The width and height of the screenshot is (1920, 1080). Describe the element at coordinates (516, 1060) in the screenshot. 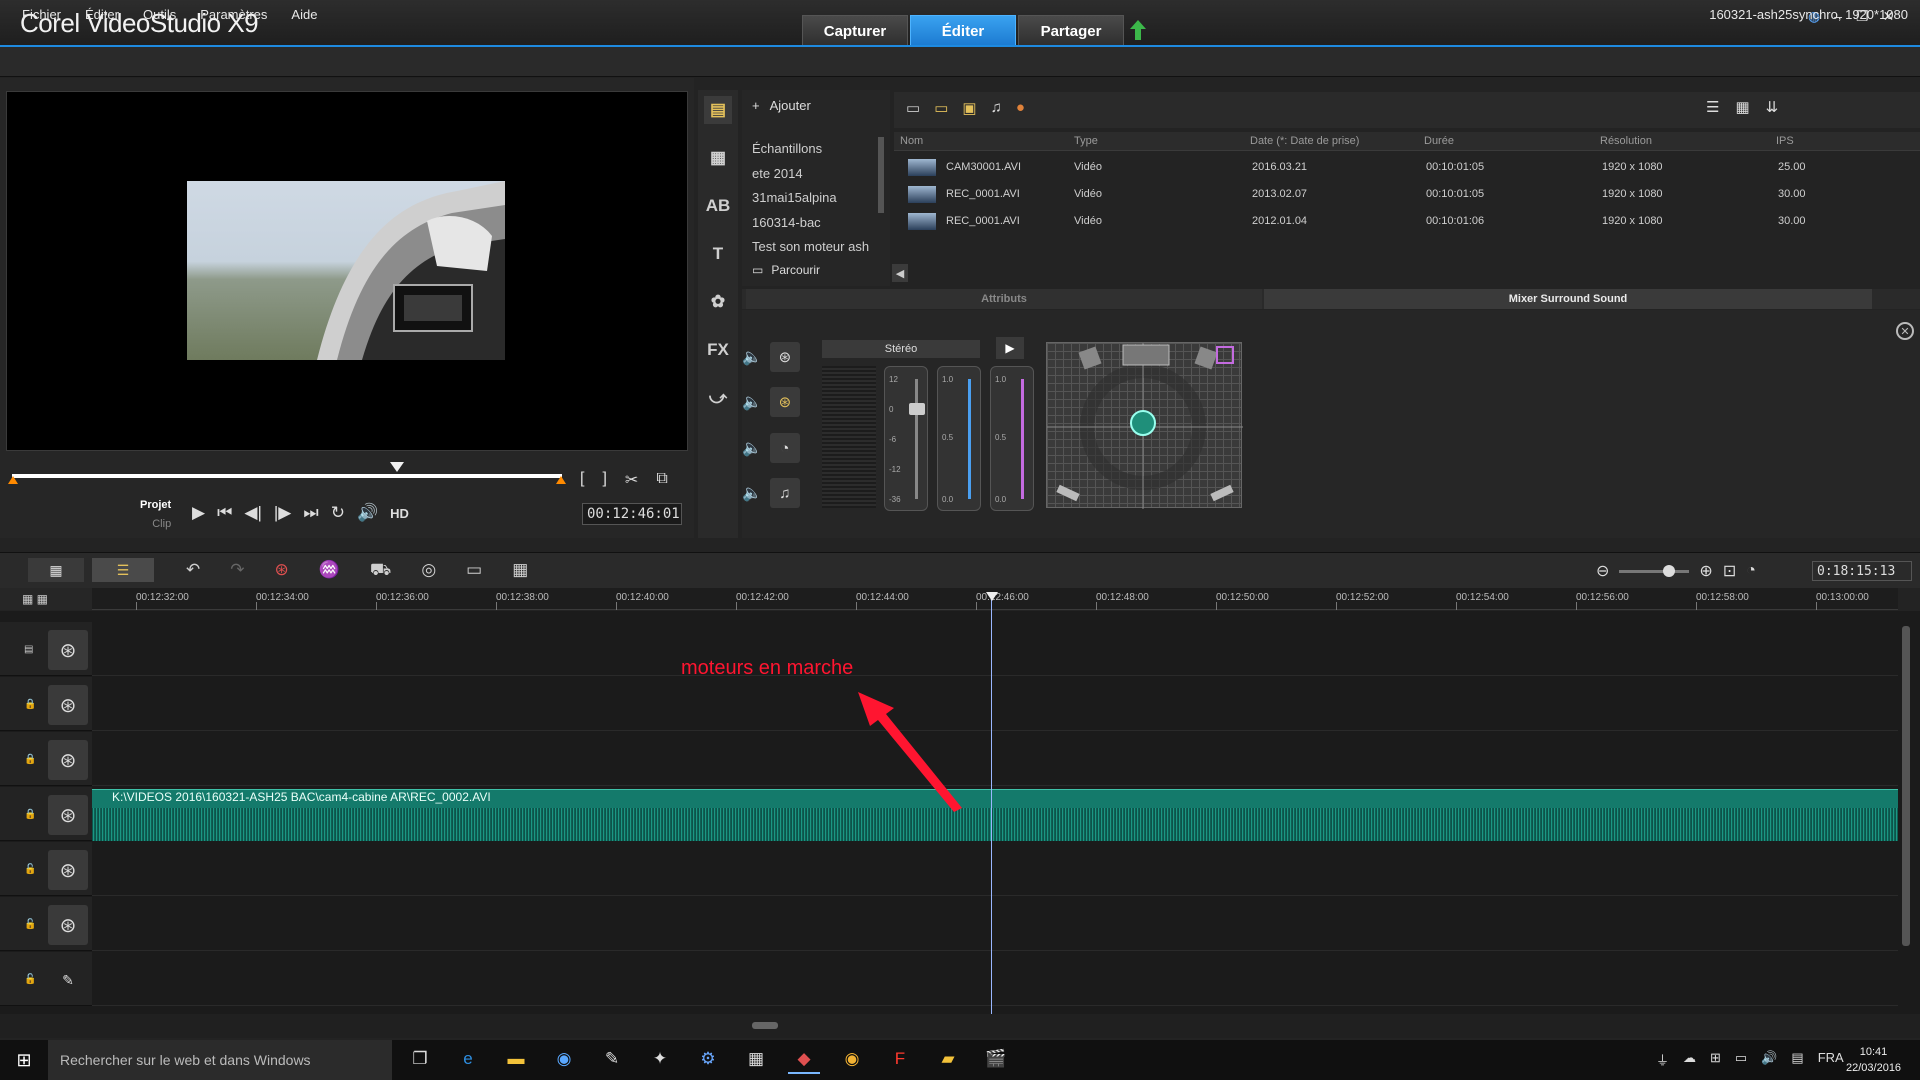

I see `file-explorer-icon: ▬` at that location.